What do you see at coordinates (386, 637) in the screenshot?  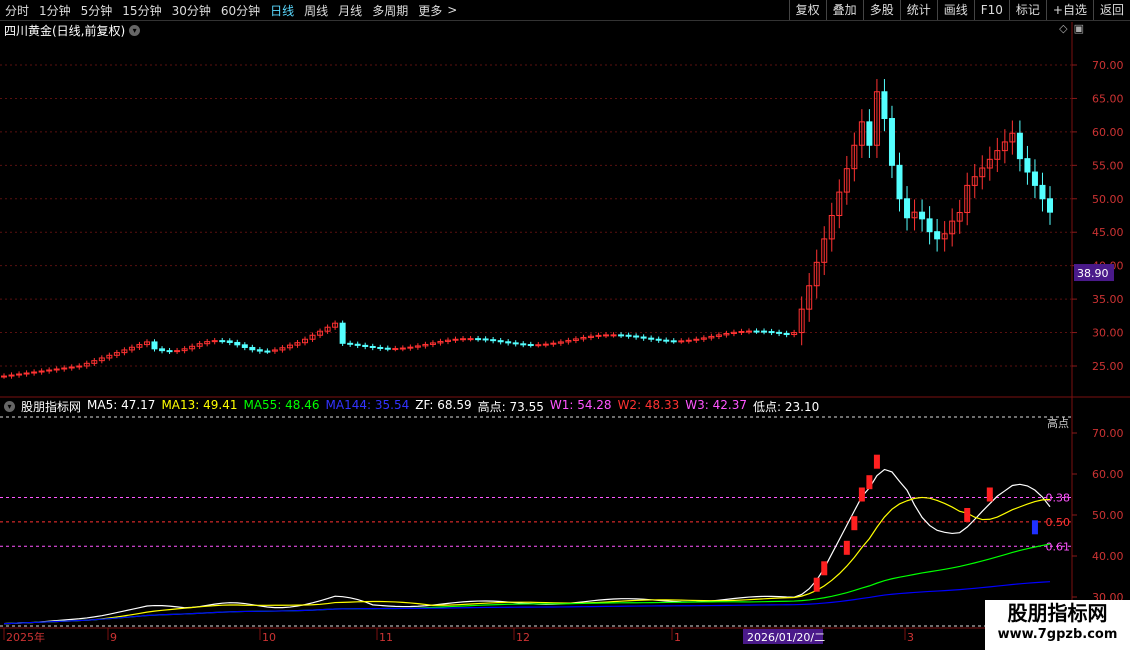 I see `date-label: 11` at bounding box center [386, 637].